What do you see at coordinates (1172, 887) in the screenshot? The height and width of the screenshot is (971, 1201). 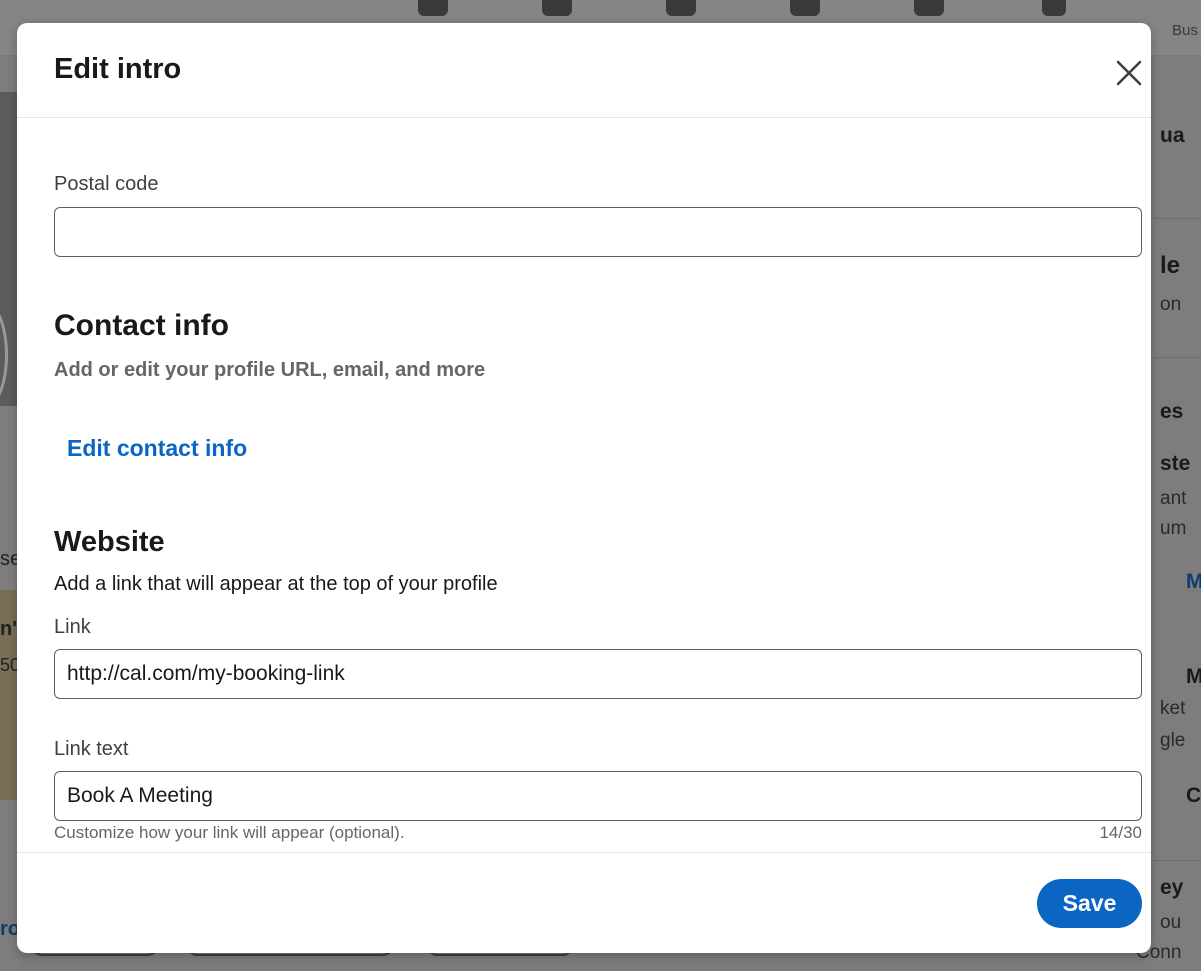 I see `background-right-text: ey` at bounding box center [1172, 887].